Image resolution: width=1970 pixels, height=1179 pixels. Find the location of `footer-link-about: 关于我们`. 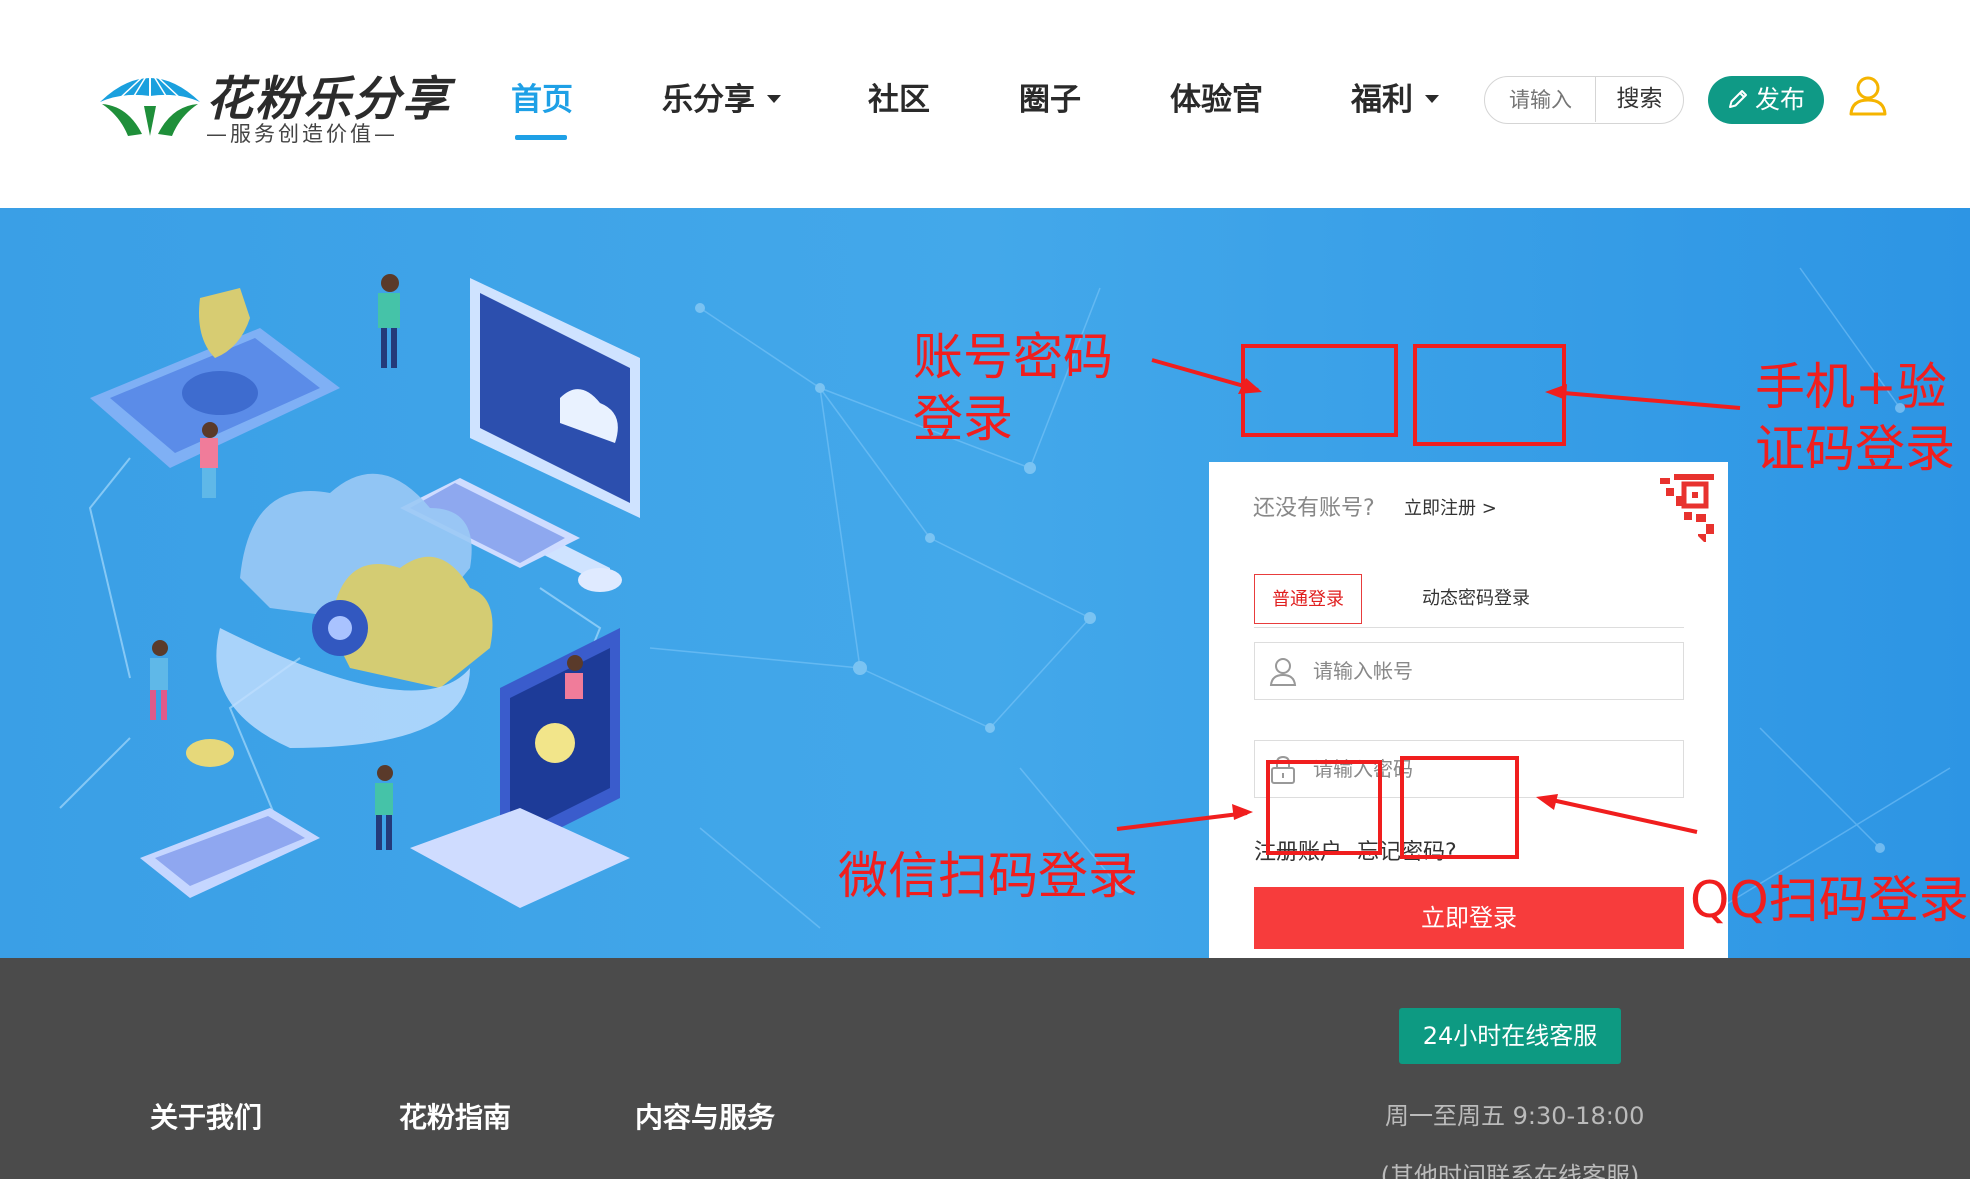

footer-link-about: 关于我们 is located at coordinates (206, 1116).